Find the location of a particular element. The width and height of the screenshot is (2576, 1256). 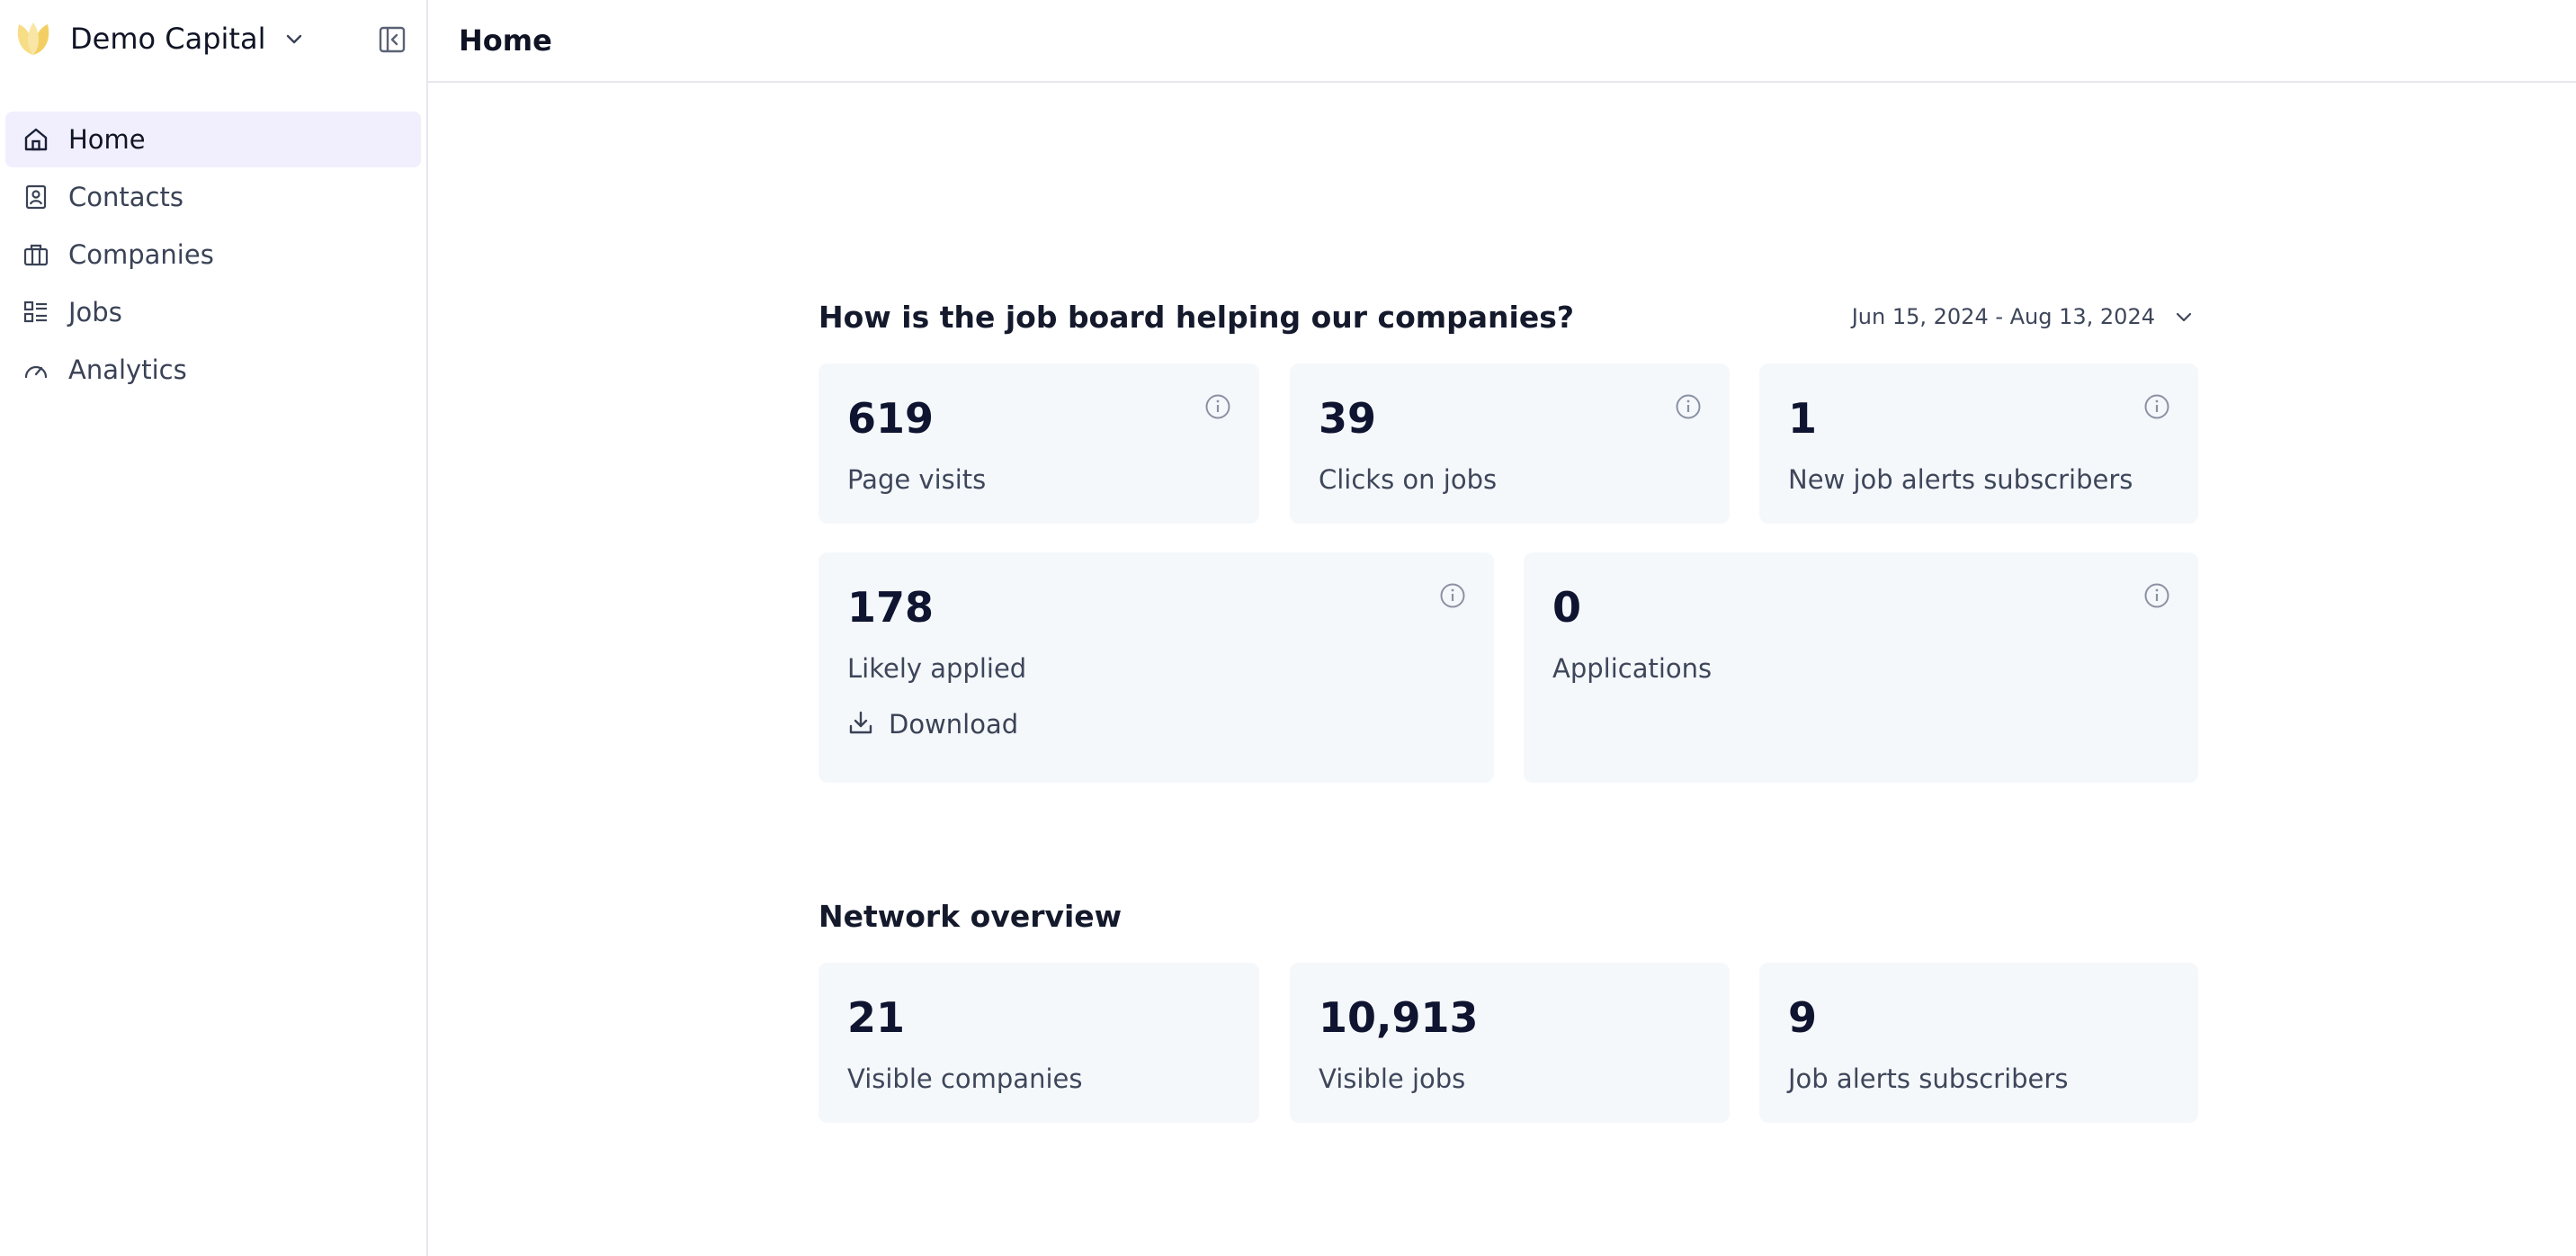

sidebar-item-label: Companies is located at coordinates (141, 255).